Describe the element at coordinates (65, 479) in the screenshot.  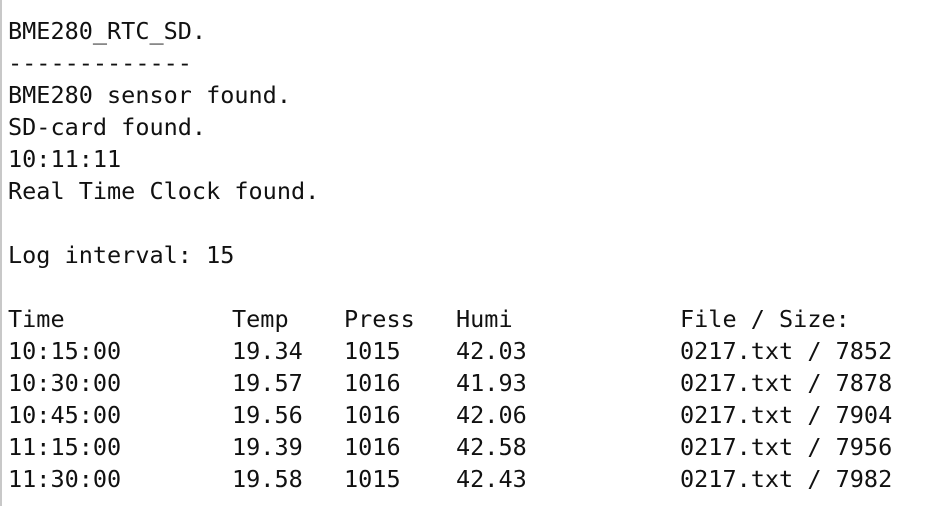
I see `cell-time: 11:30:00` at that location.